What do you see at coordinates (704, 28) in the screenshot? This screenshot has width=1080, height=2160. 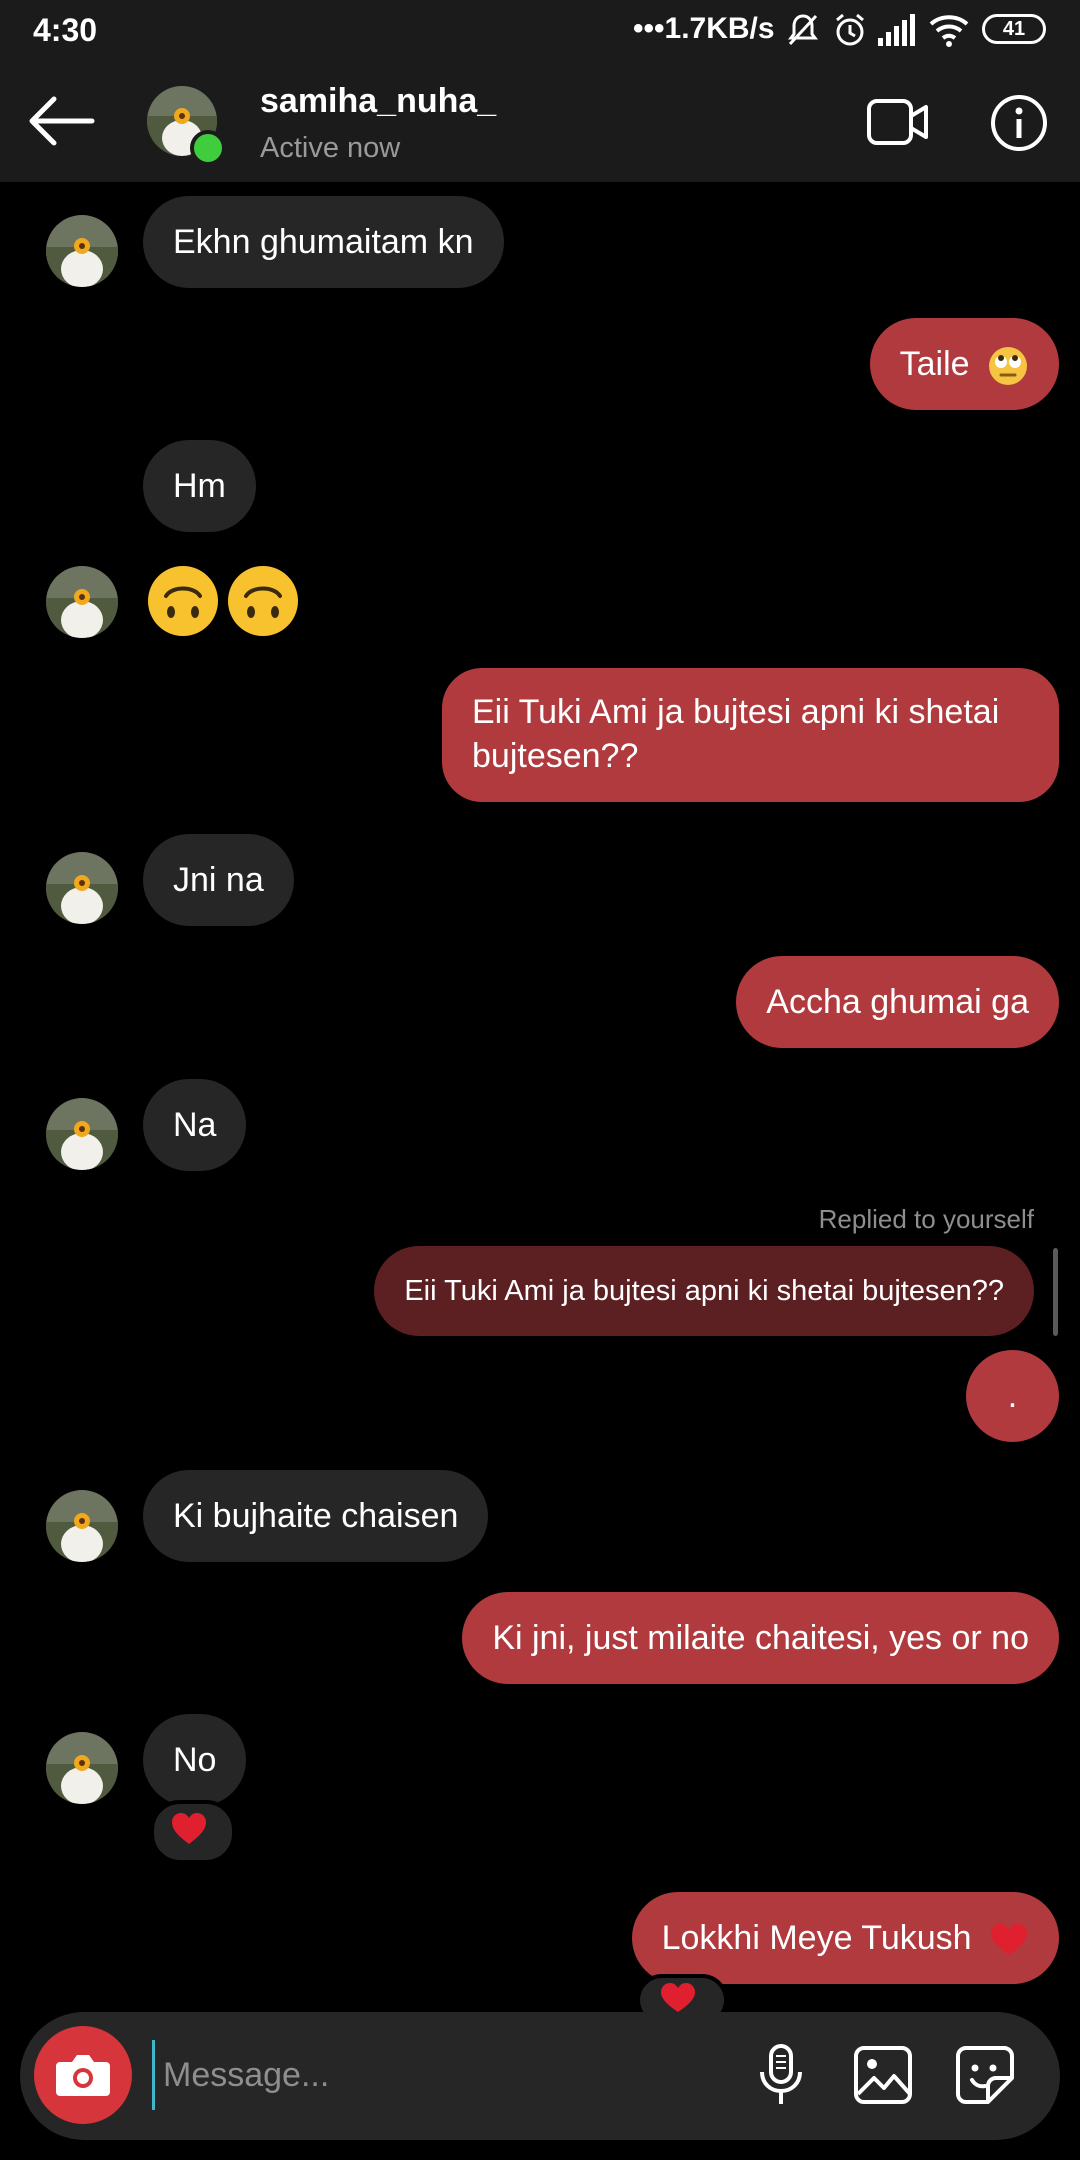 I see `network-speed: •••1.7KB/s` at bounding box center [704, 28].